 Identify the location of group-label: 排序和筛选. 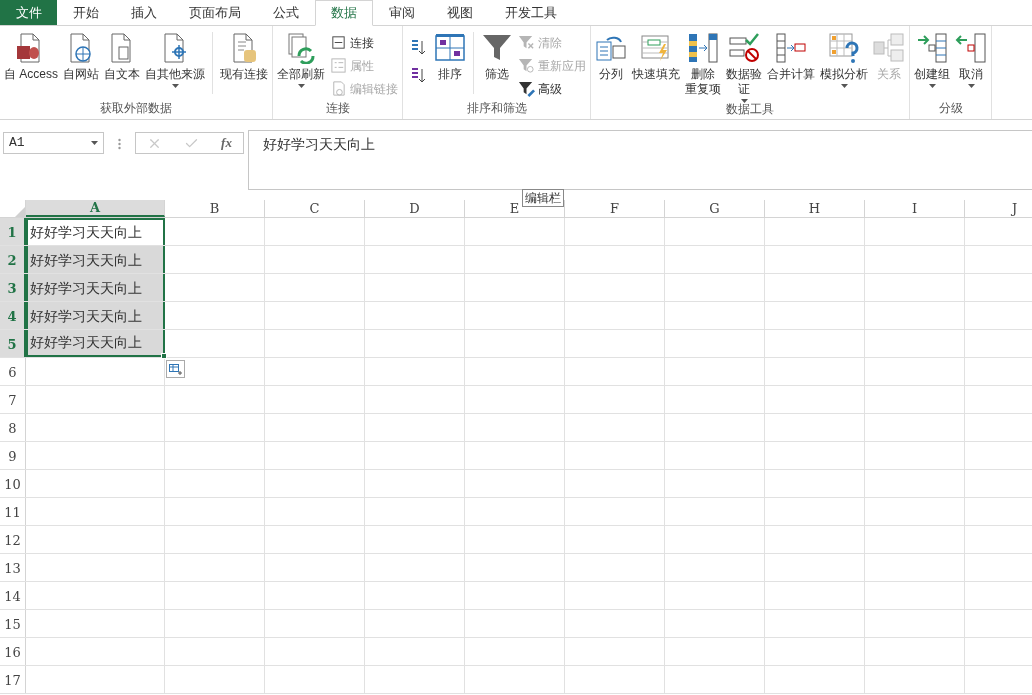
(496, 109).